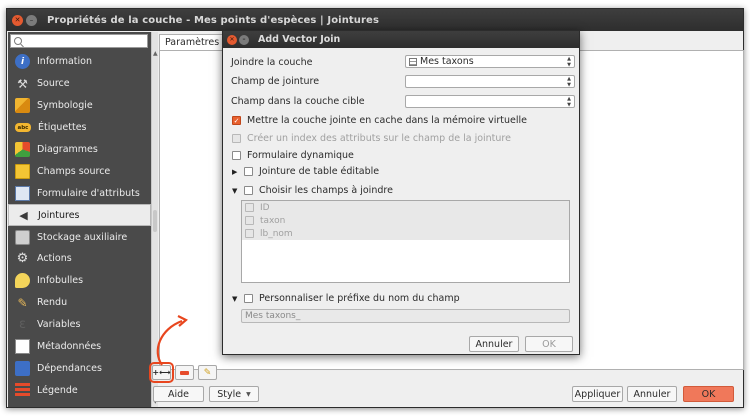 Image resolution: width=750 pixels, height=416 pixels. Describe the element at coordinates (79, 41) in the screenshot. I see `sidebar-search-input` at that location.